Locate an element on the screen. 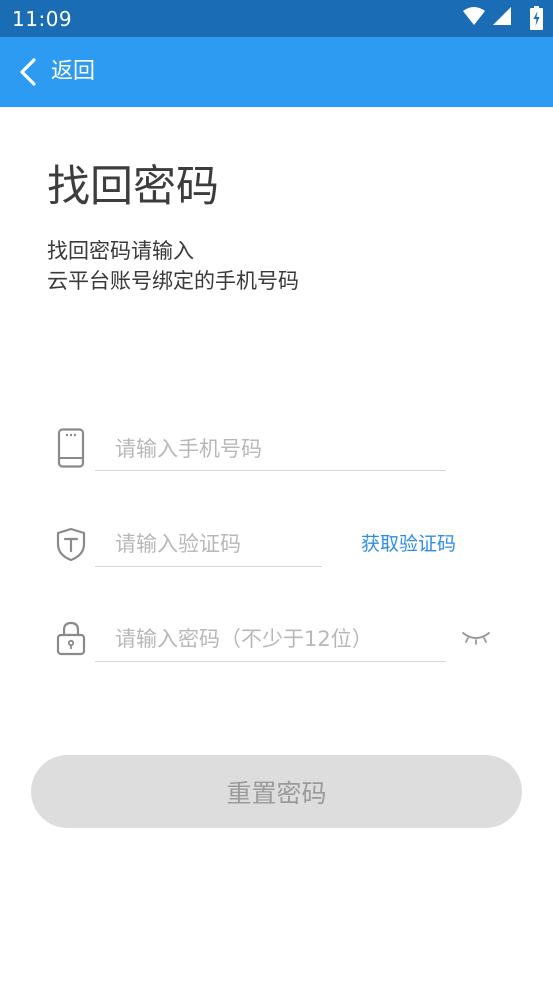  wifi-icon is located at coordinates (474, 16).